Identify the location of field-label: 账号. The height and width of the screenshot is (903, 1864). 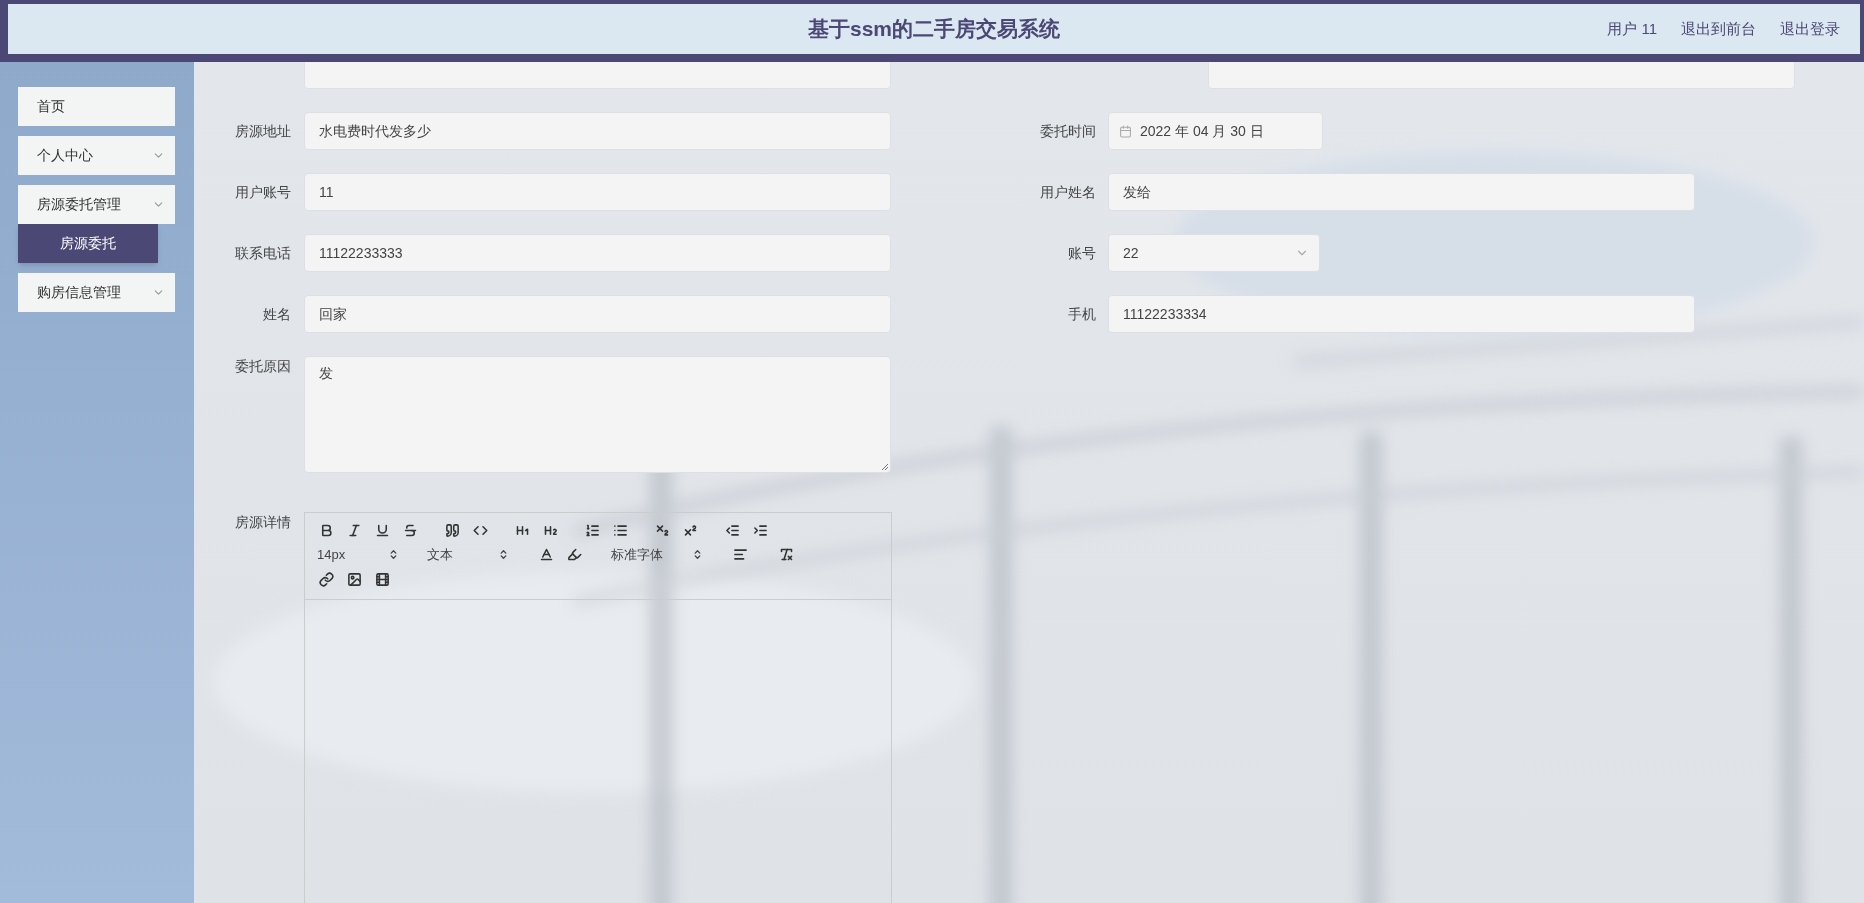
(1082, 253).